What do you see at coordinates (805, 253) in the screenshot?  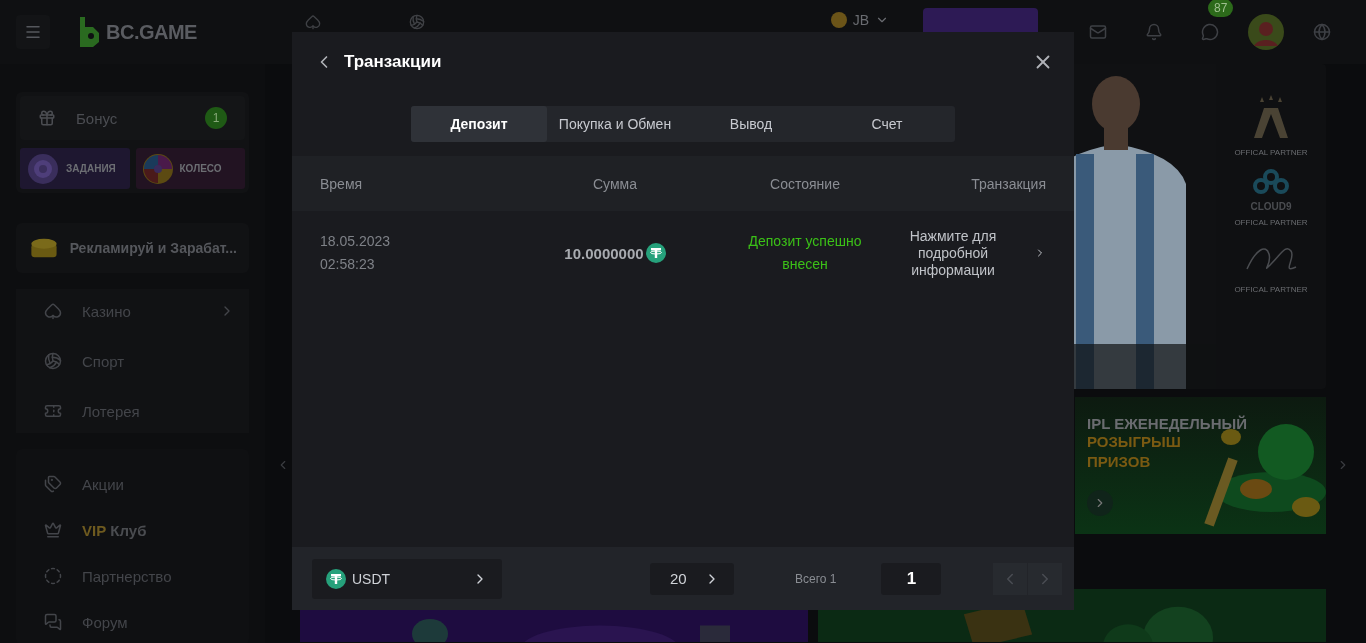 I see `status-text: Депозит успешно внесен` at bounding box center [805, 253].